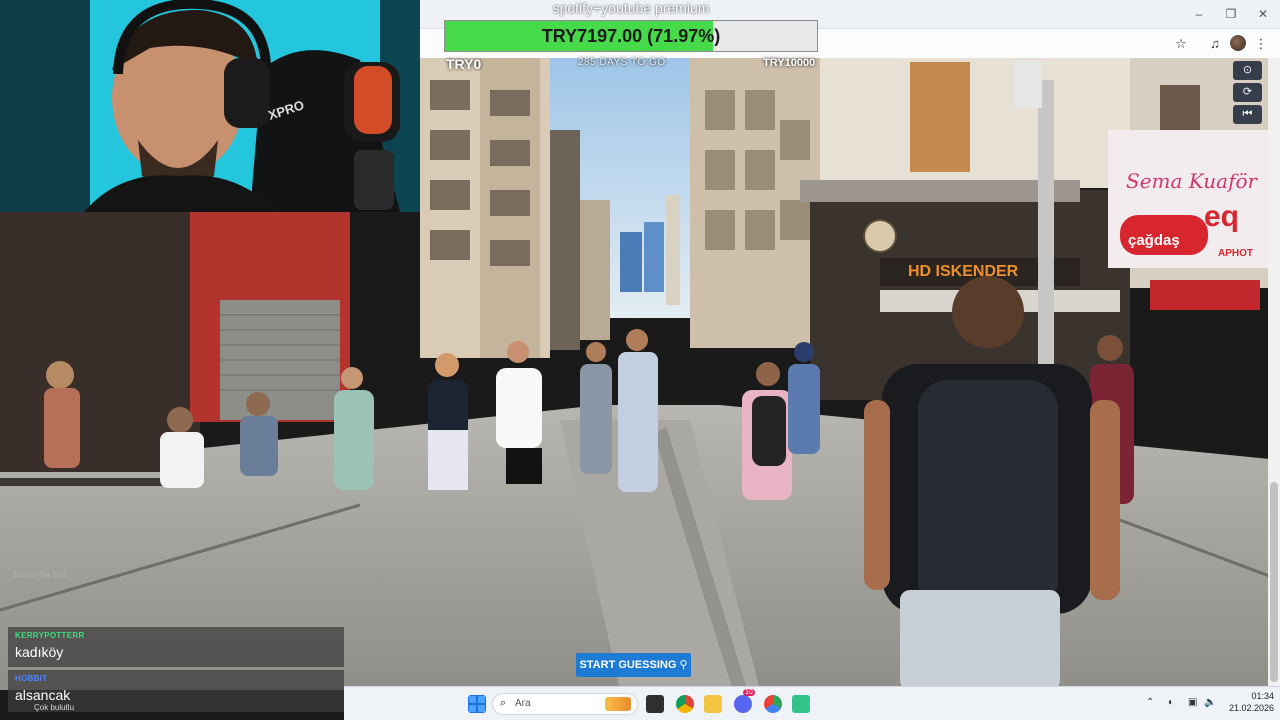  I want to click on windows-start-icon, so click(477, 704).